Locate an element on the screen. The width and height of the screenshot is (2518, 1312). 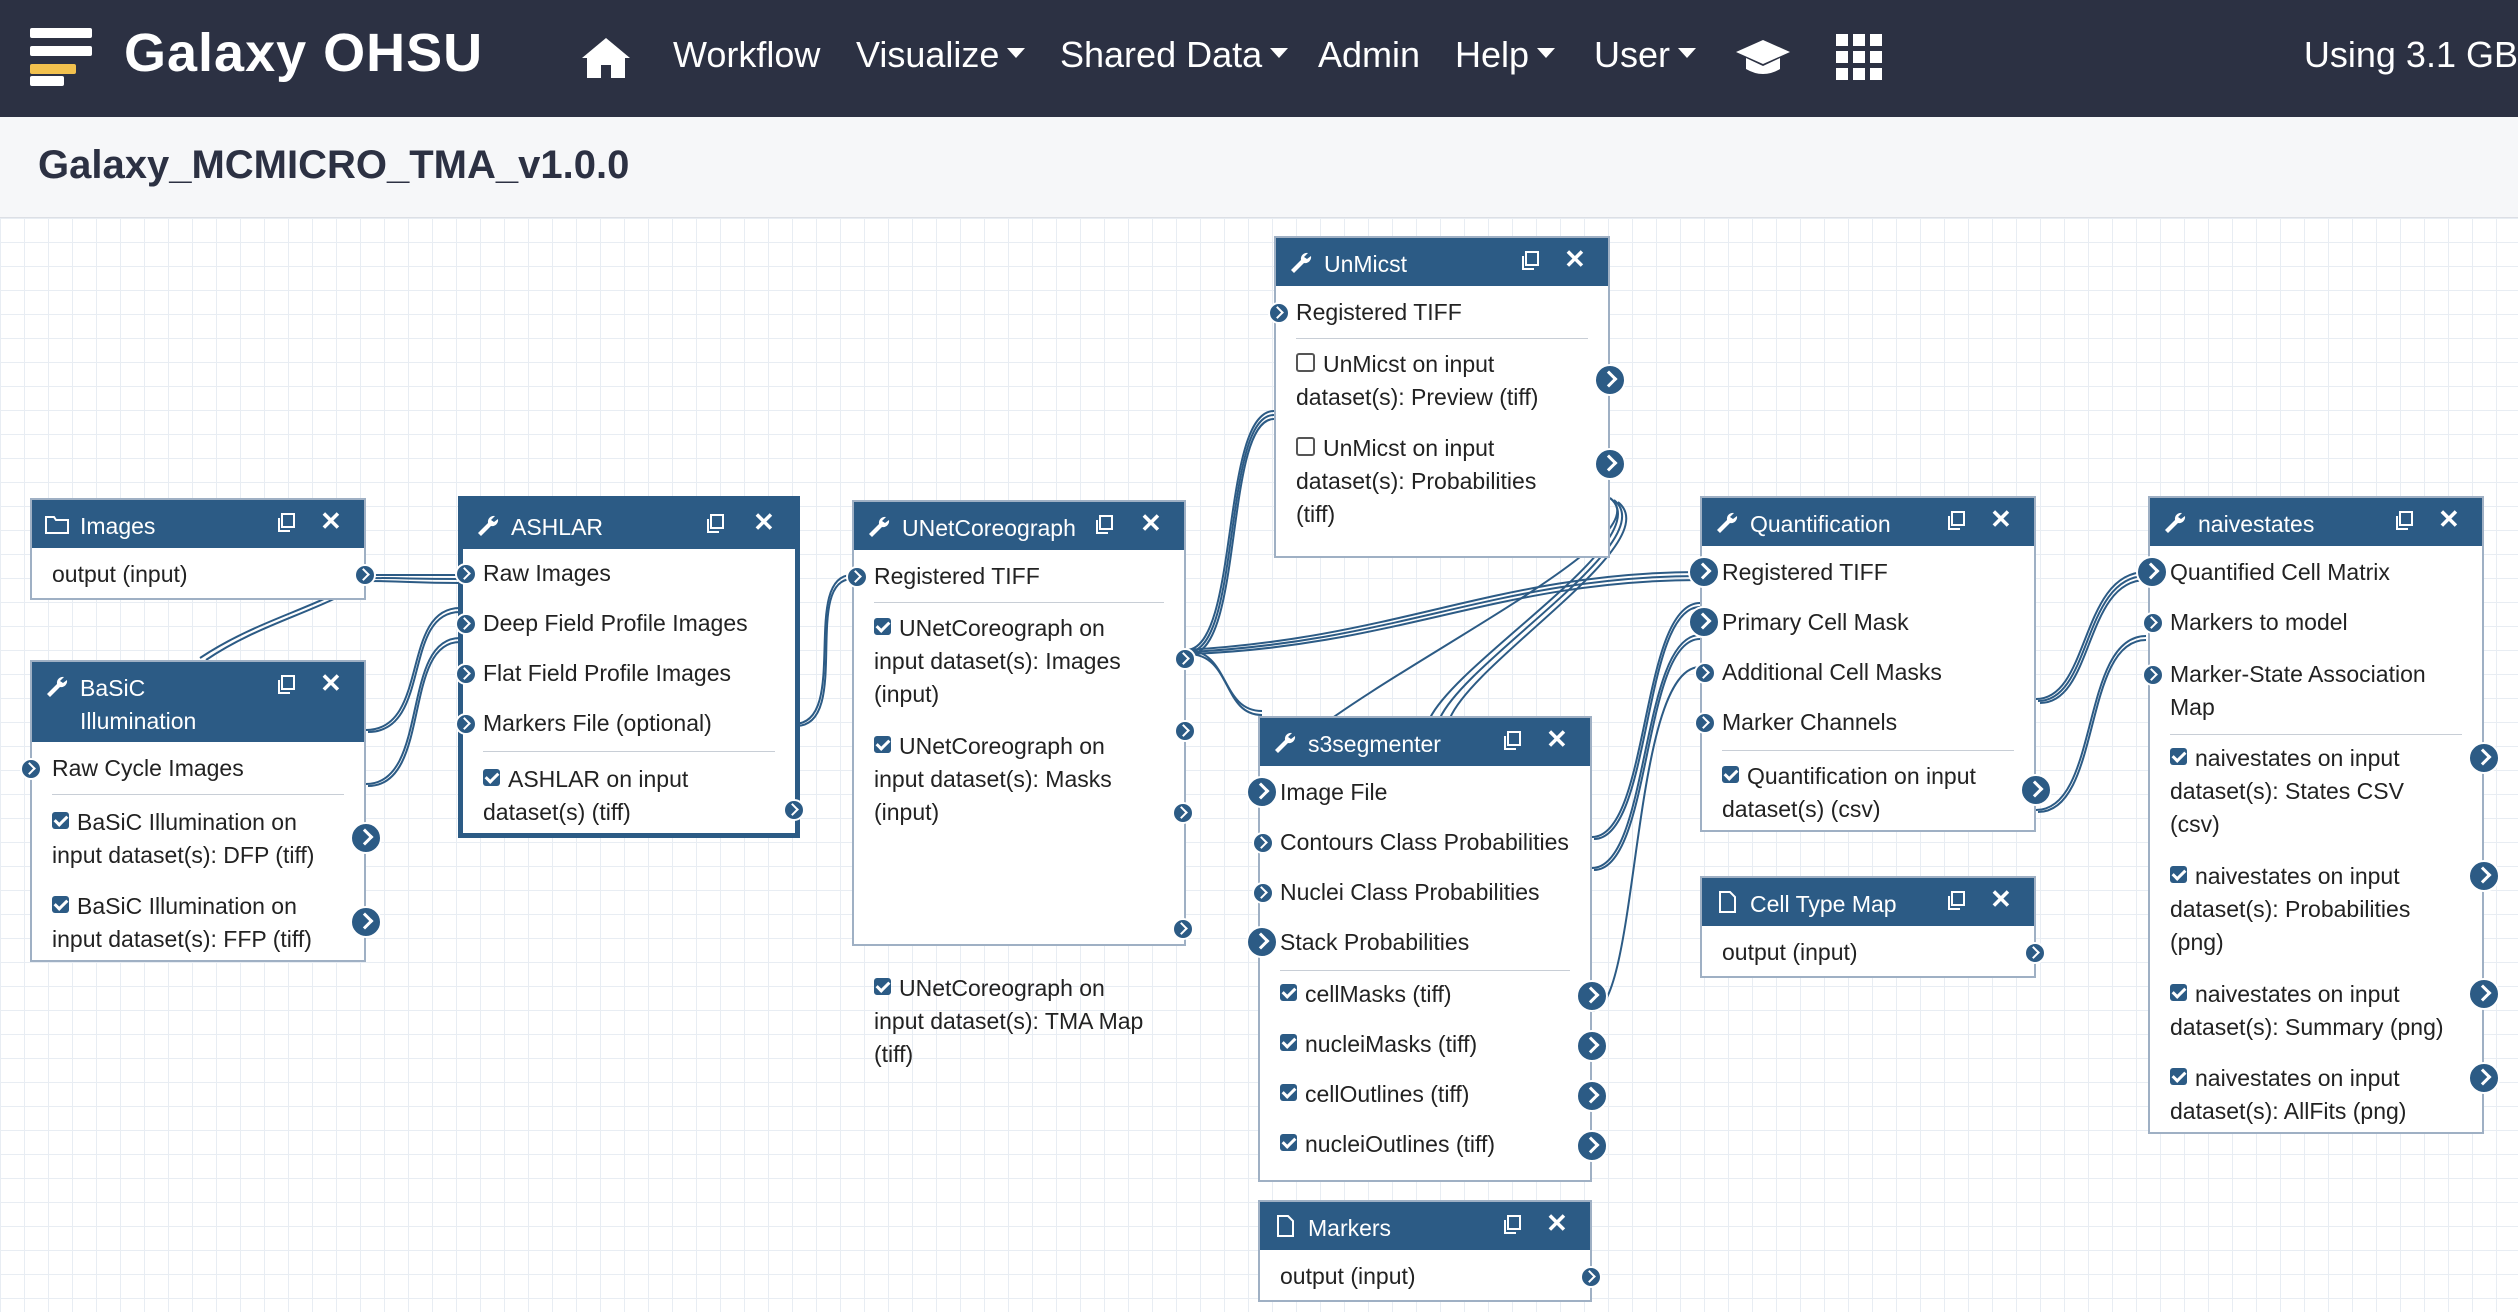
quota-usage: Using 3.1 GB is located at coordinates (2411, 55).